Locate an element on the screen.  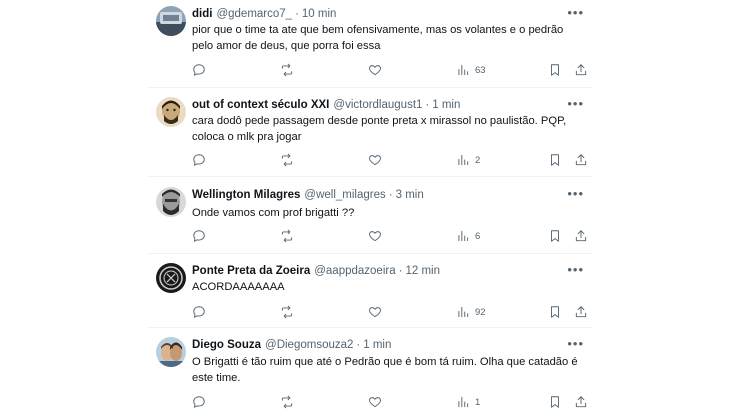
user-handle: @victordlaugust1 is located at coordinates (377, 105).